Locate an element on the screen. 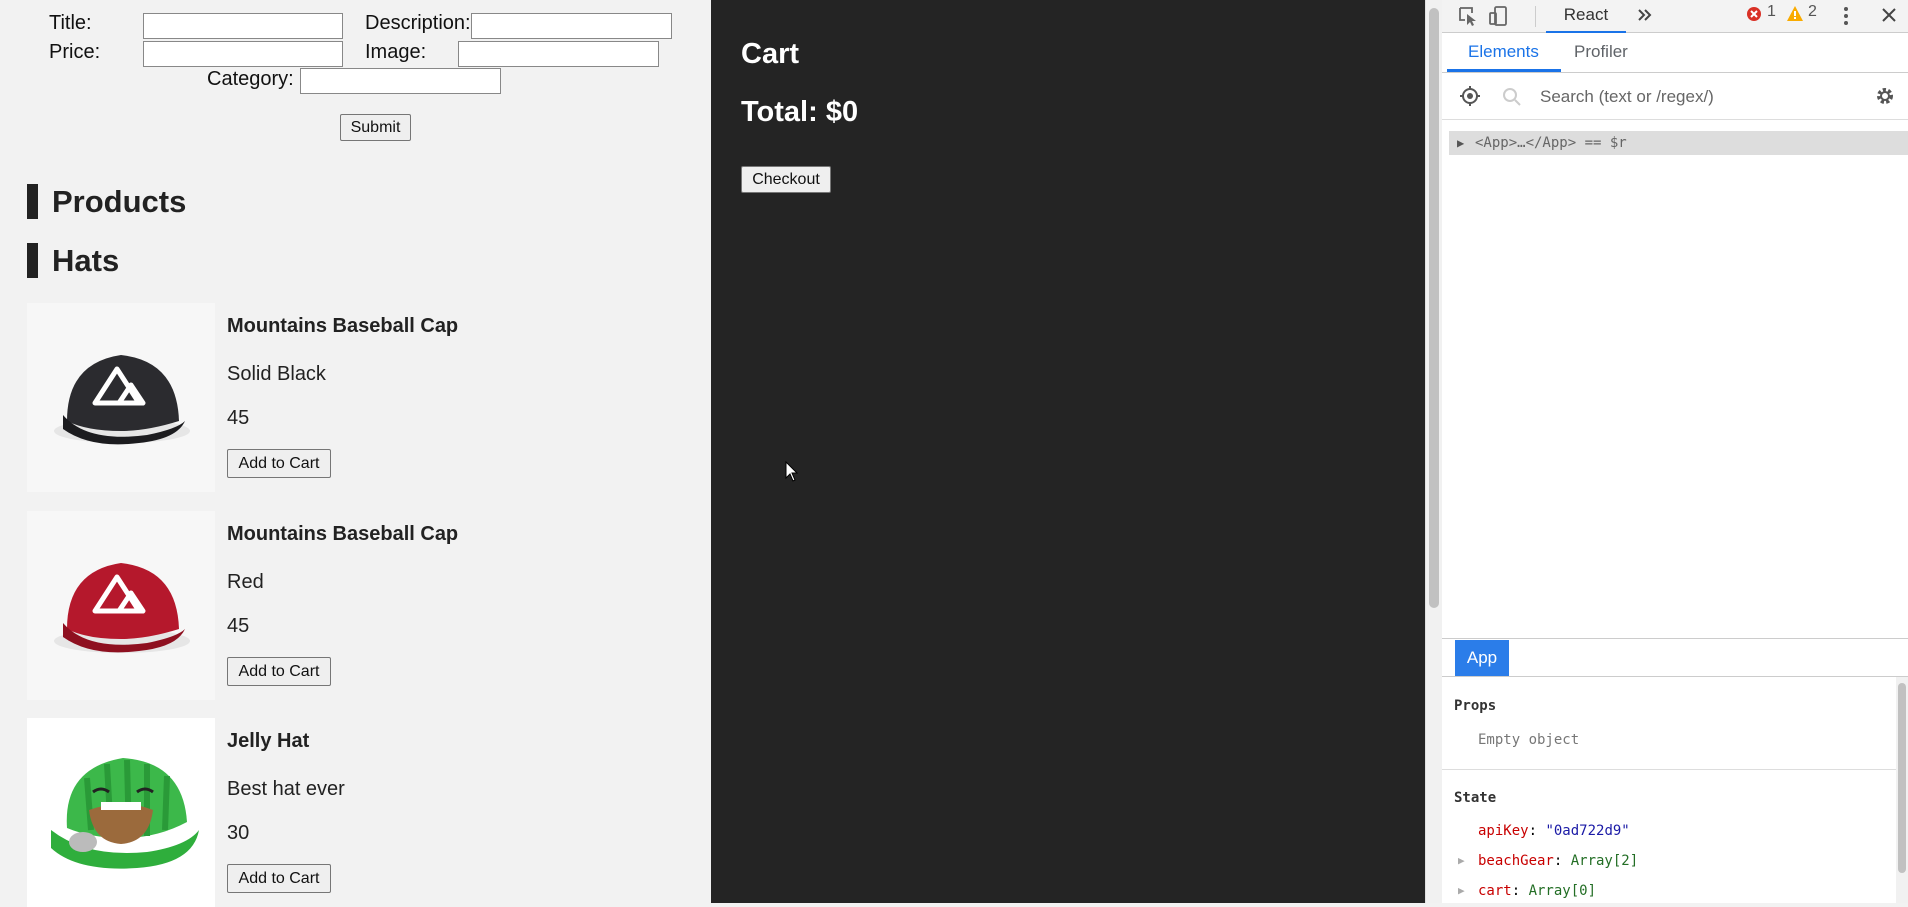  state-value: Array[0] is located at coordinates (1562, 891).